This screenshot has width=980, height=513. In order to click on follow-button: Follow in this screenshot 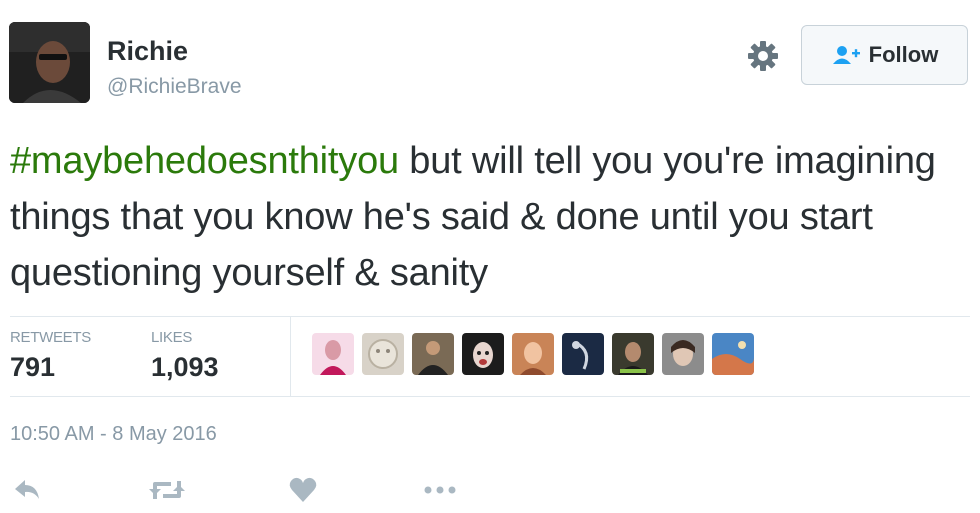, I will do `click(884, 55)`.